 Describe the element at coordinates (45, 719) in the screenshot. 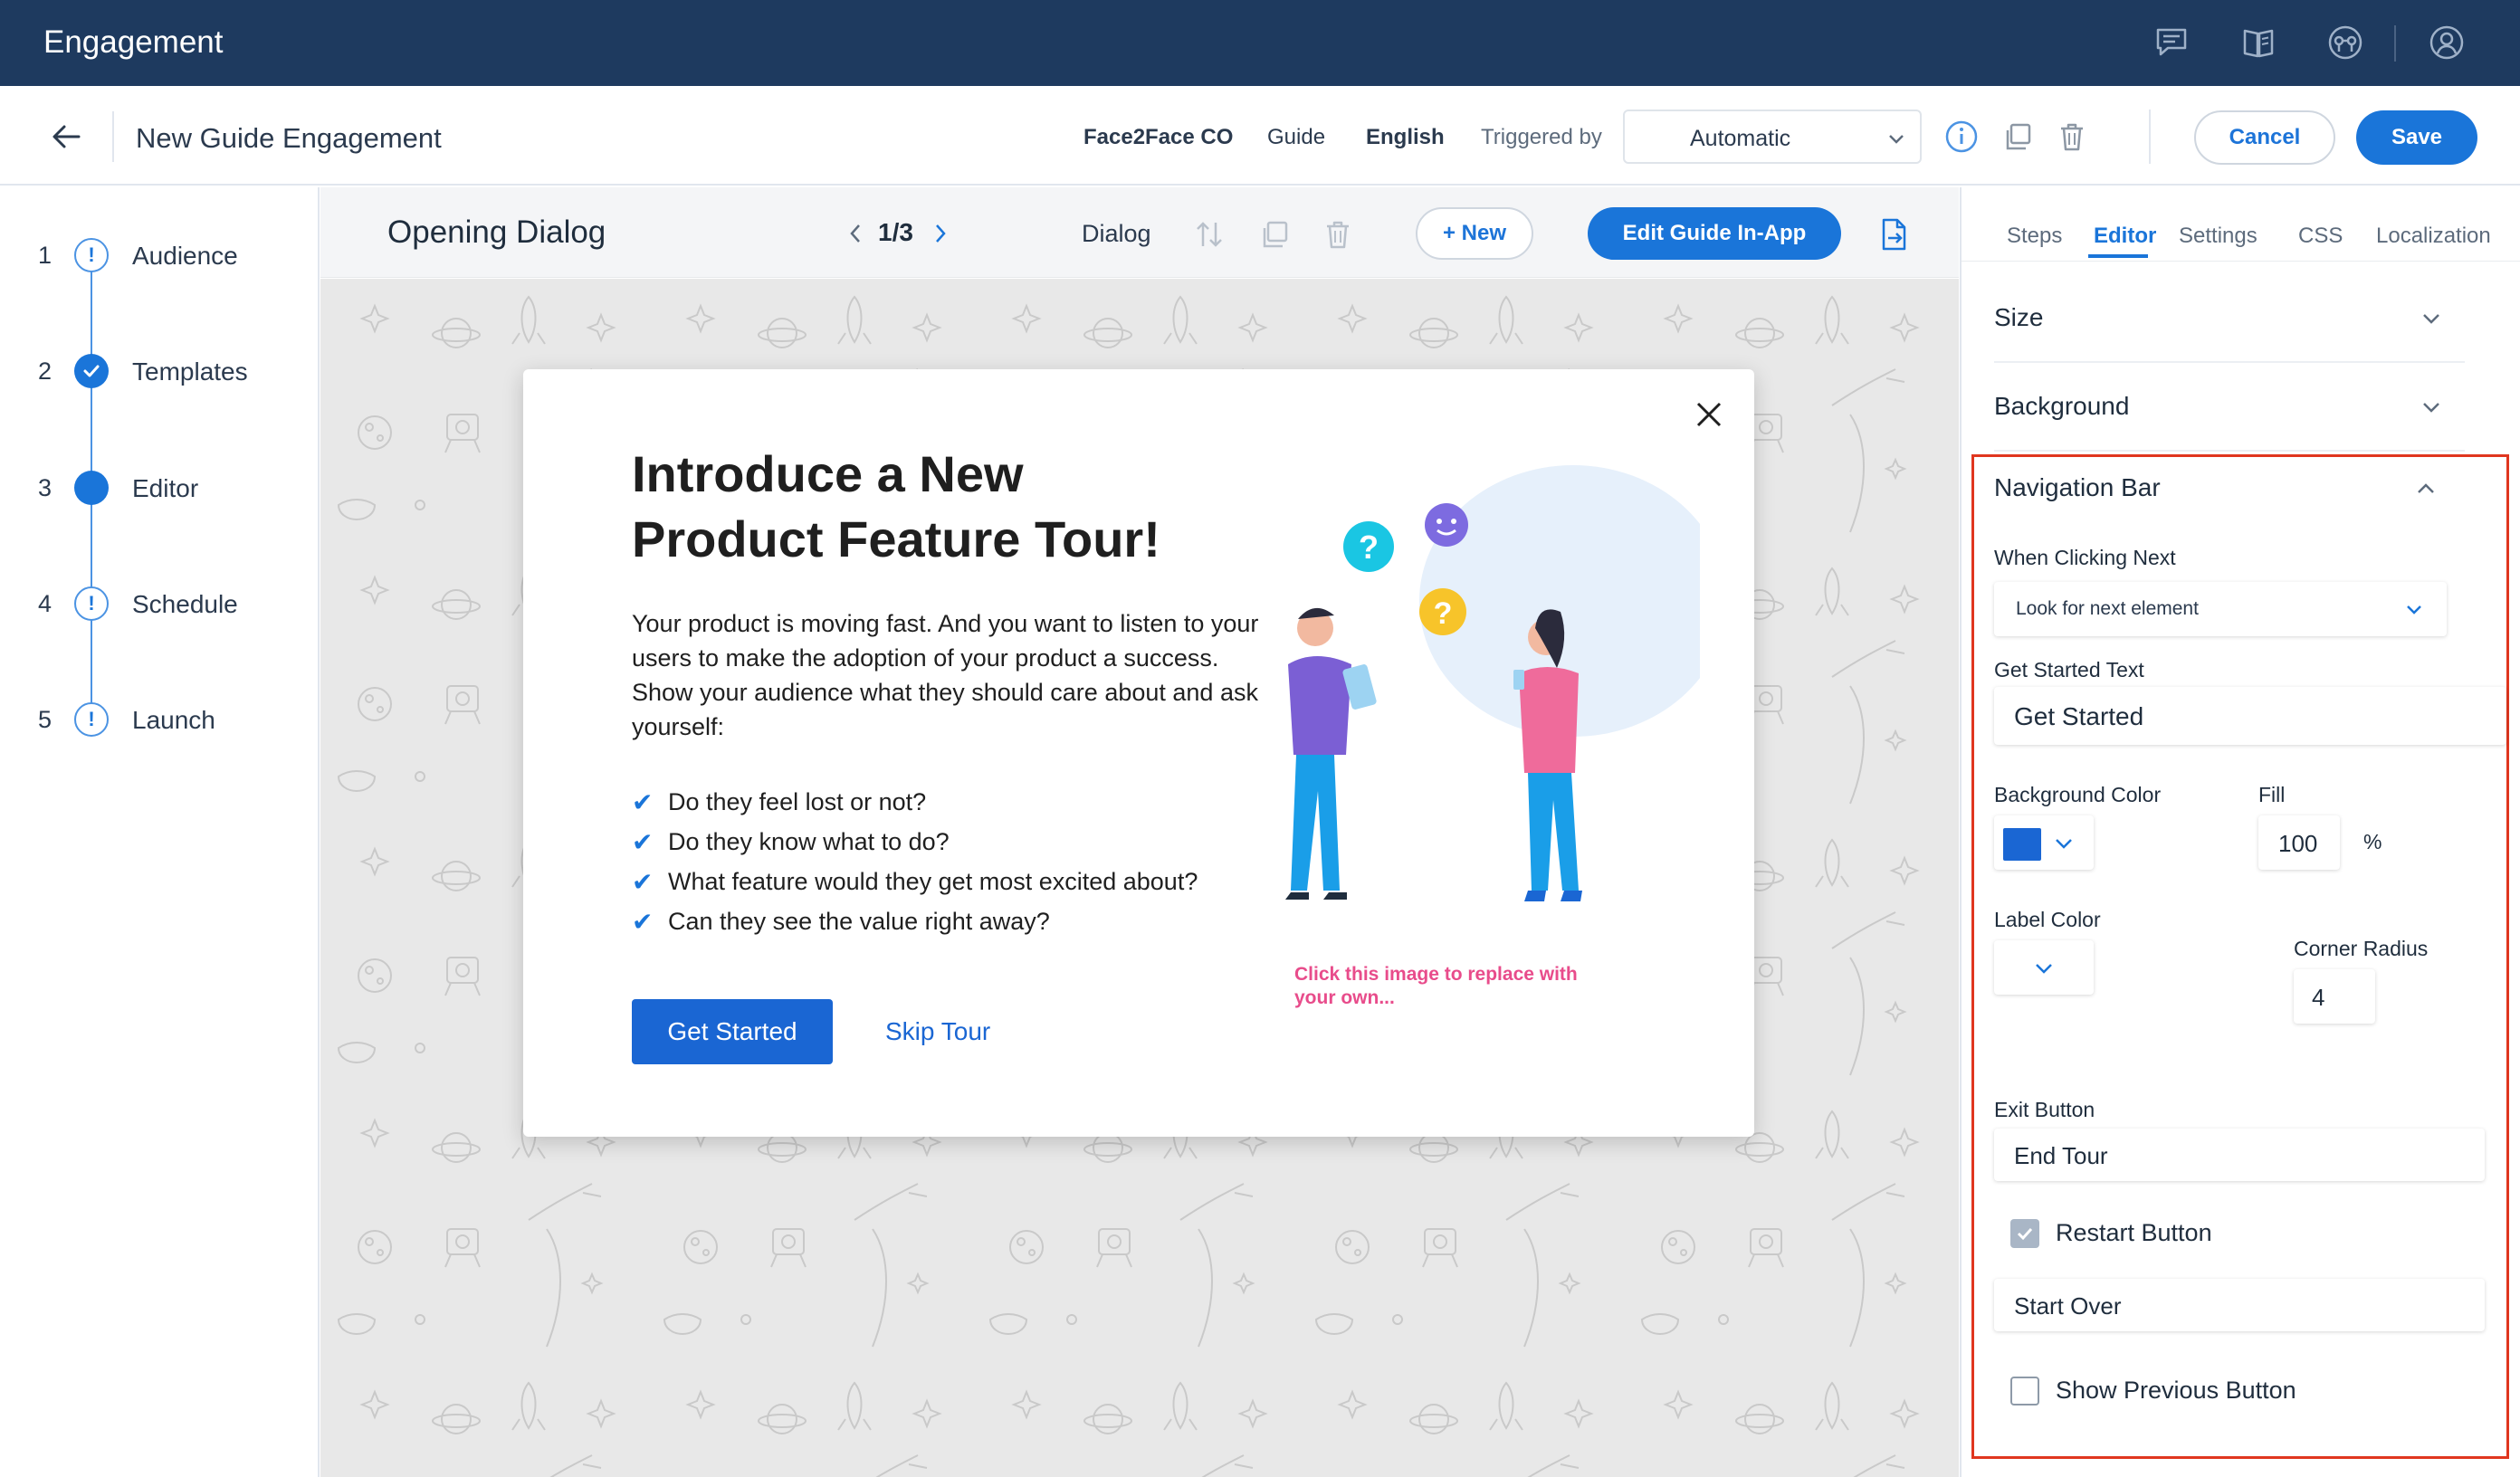

I see `step-number: 5` at that location.